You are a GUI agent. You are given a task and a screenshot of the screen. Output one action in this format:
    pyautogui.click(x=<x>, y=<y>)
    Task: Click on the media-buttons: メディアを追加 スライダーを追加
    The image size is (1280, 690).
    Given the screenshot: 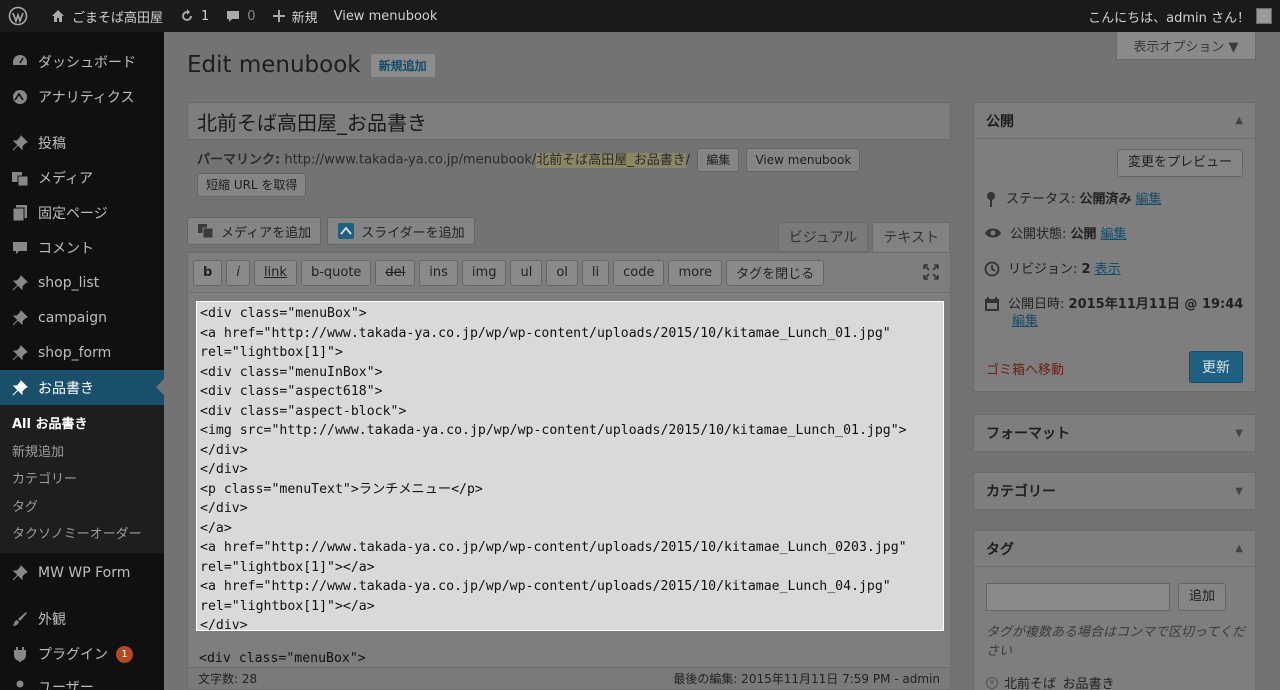 What is the action you would take?
    pyautogui.click(x=331, y=231)
    